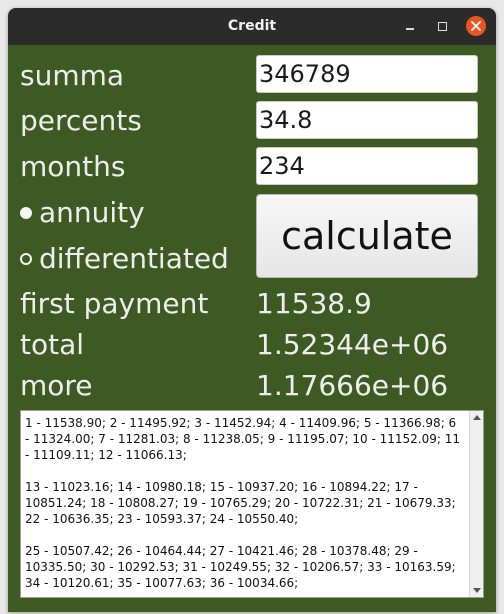  Describe the element at coordinates (367, 236) in the screenshot. I see `calculate-button: calculate` at that location.